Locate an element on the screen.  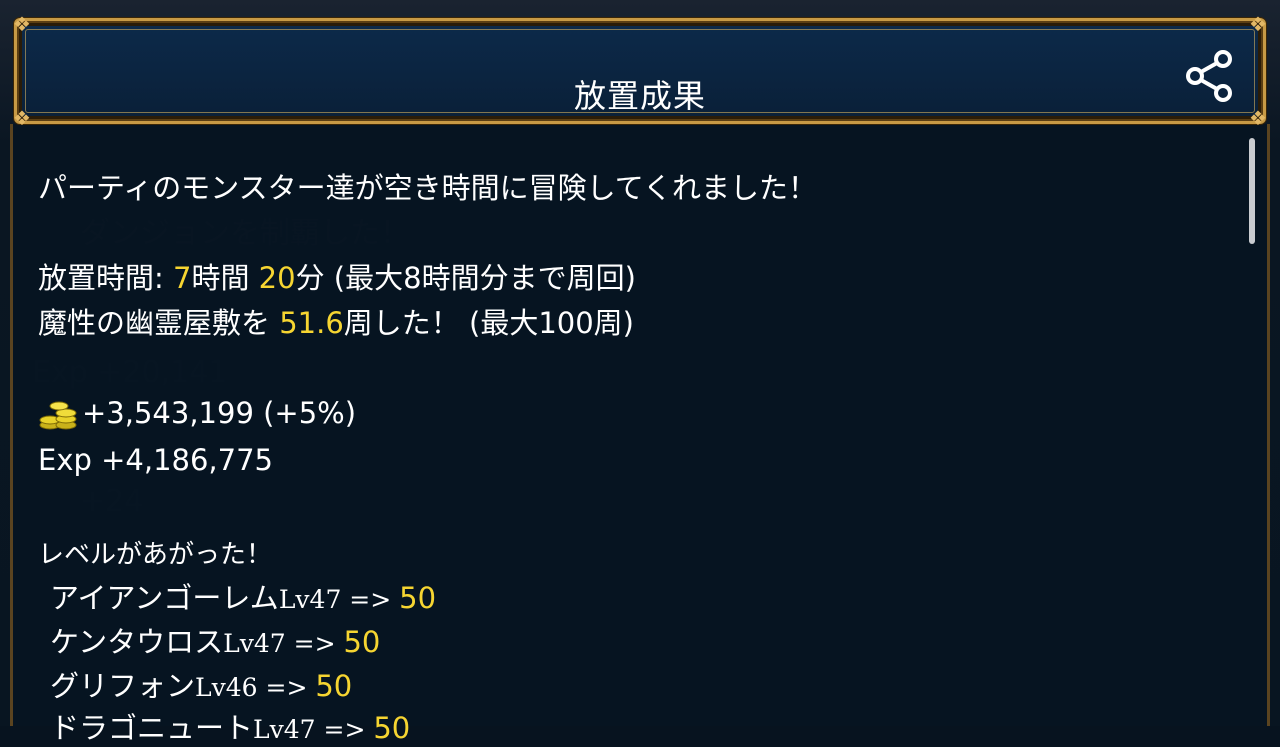
share-icon is located at coordinates (1209, 76).